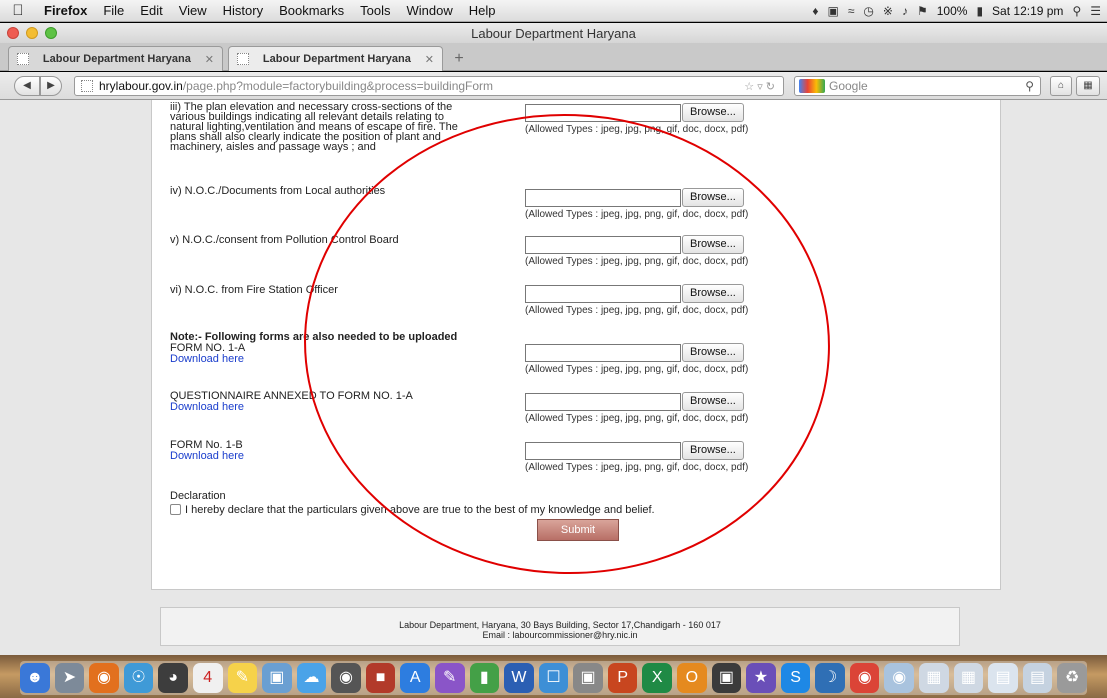 The width and height of the screenshot is (1107, 698). I want to click on calendar-icon: 4, so click(207, 678).